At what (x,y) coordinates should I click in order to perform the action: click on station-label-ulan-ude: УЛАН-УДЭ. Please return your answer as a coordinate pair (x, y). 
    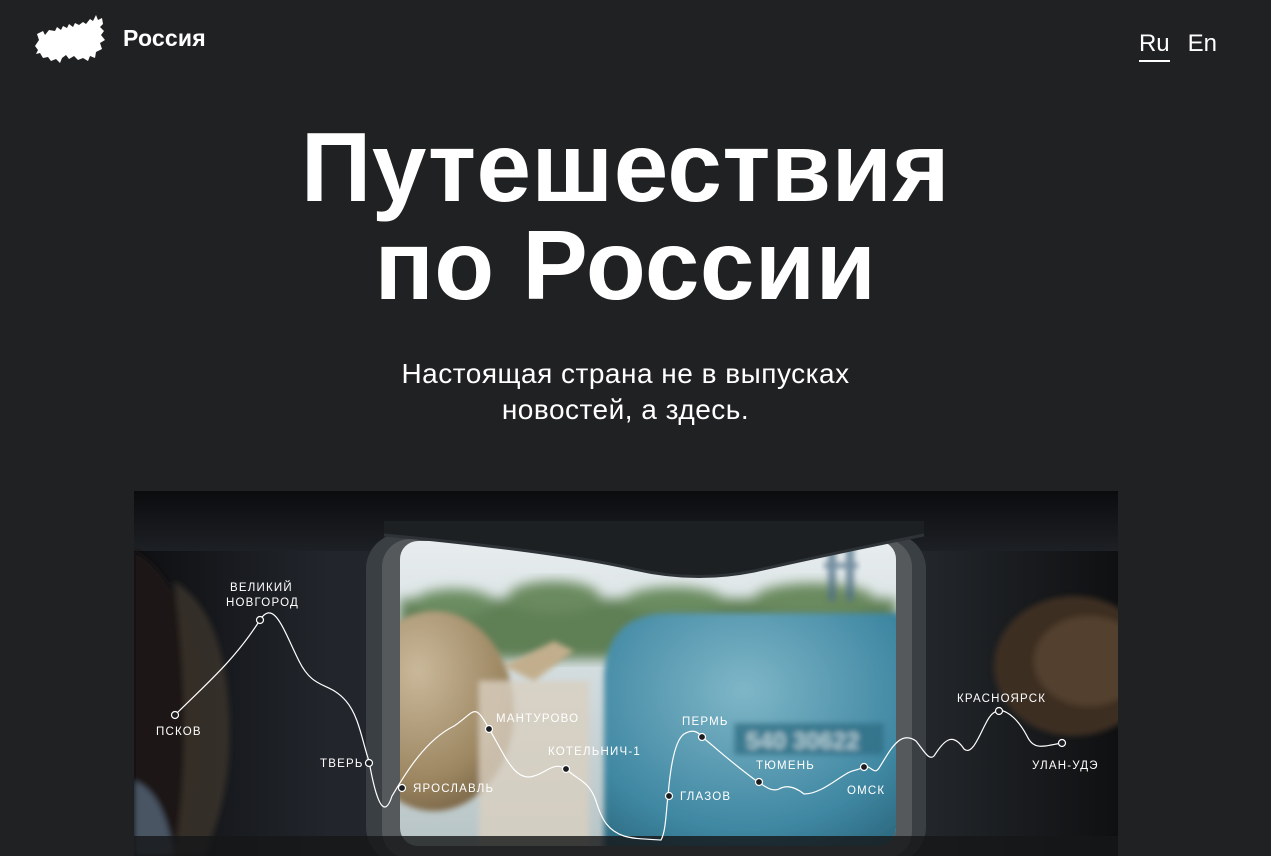
    Looking at the image, I should click on (1065, 766).